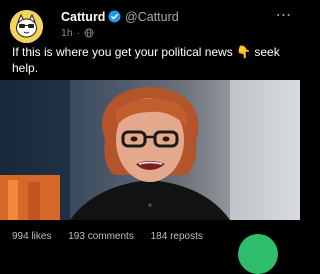  I want to click on avatar, so click(26, 26).